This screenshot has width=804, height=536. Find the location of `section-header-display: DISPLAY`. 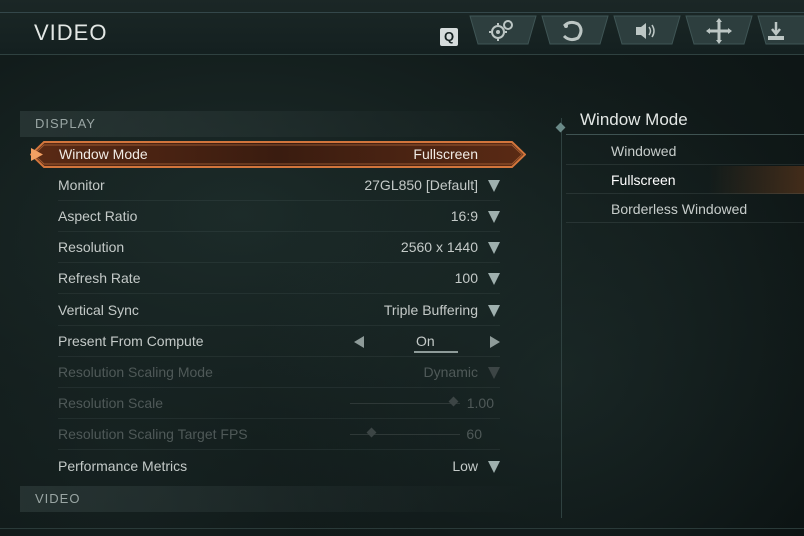

section-header-display: DISPLAY is located at coordinates (275, 124).